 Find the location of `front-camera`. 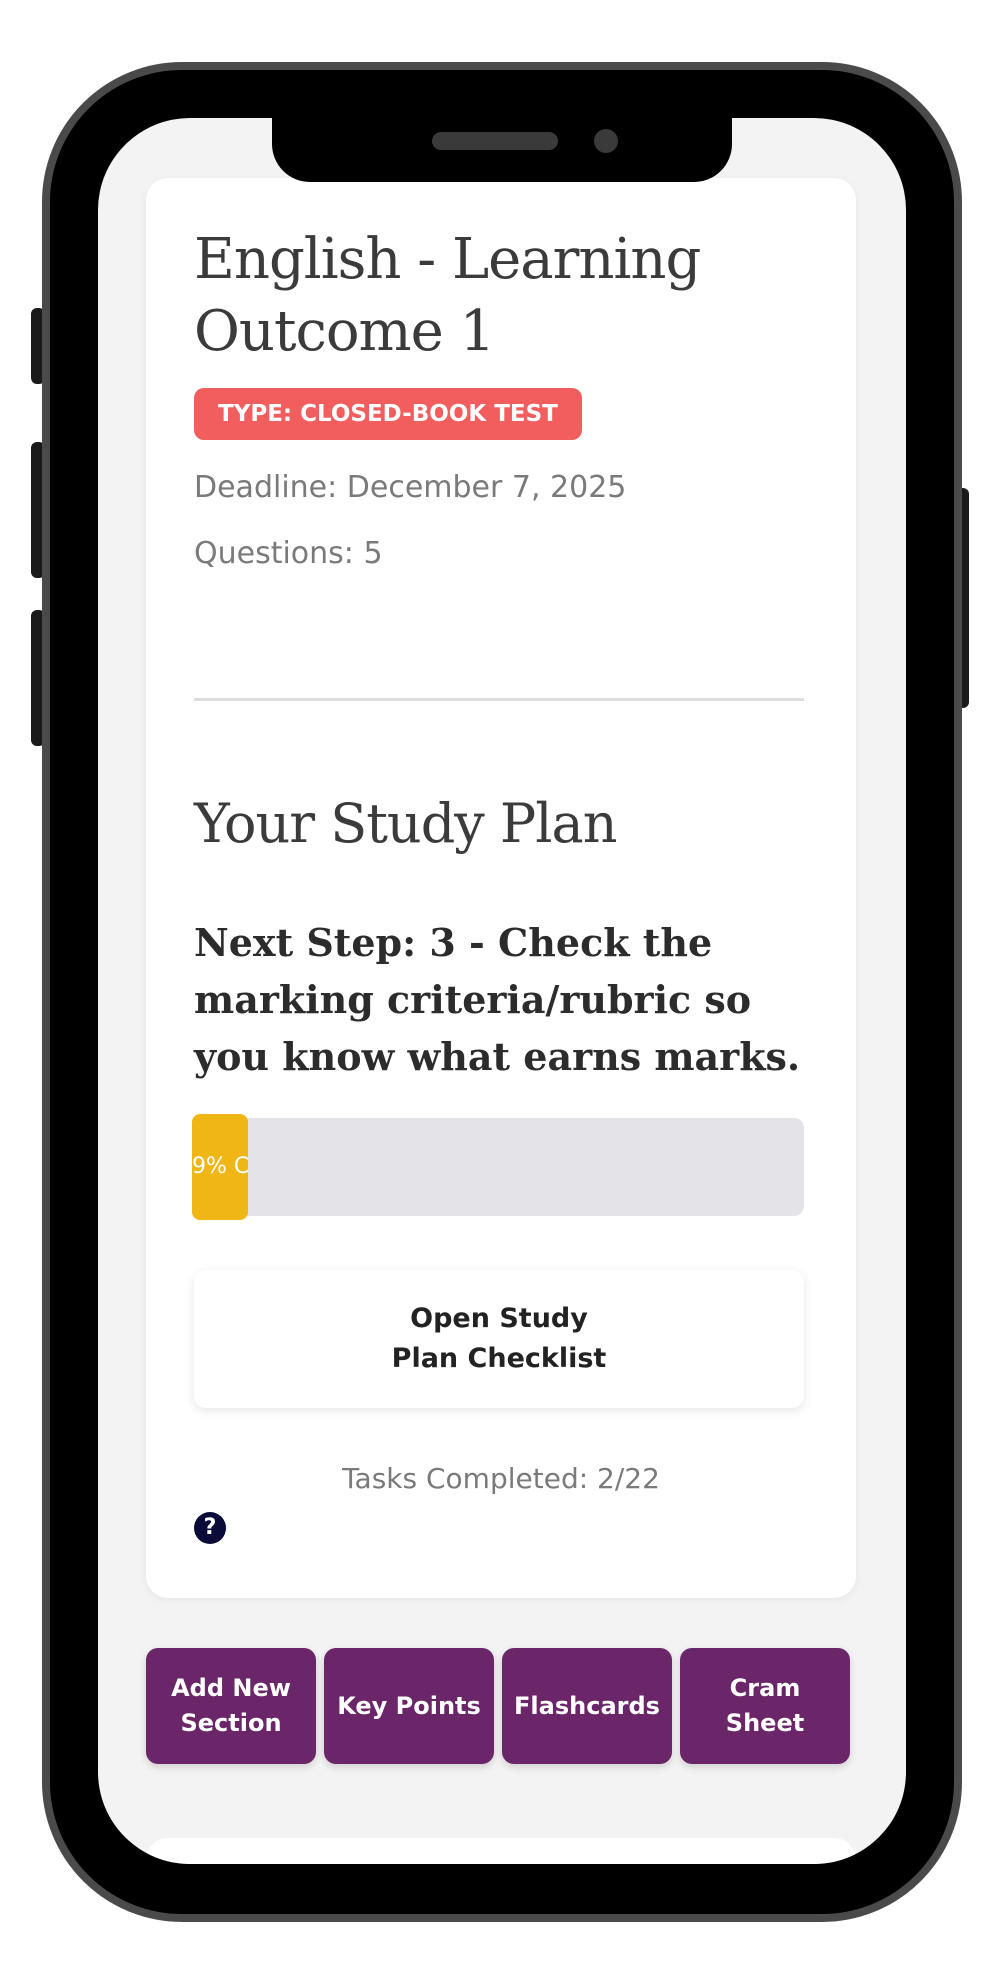

front-camera is located at coordinates (606, 141).